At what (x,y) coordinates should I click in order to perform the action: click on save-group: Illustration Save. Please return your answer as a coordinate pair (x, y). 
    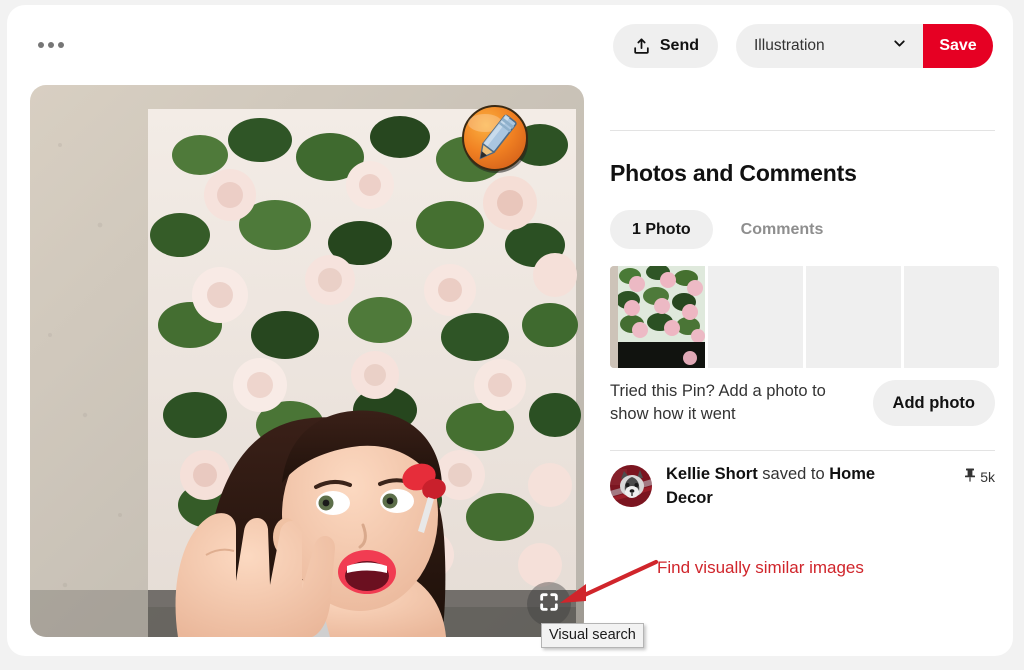
    Looking at the image, I should click on (864, 46).